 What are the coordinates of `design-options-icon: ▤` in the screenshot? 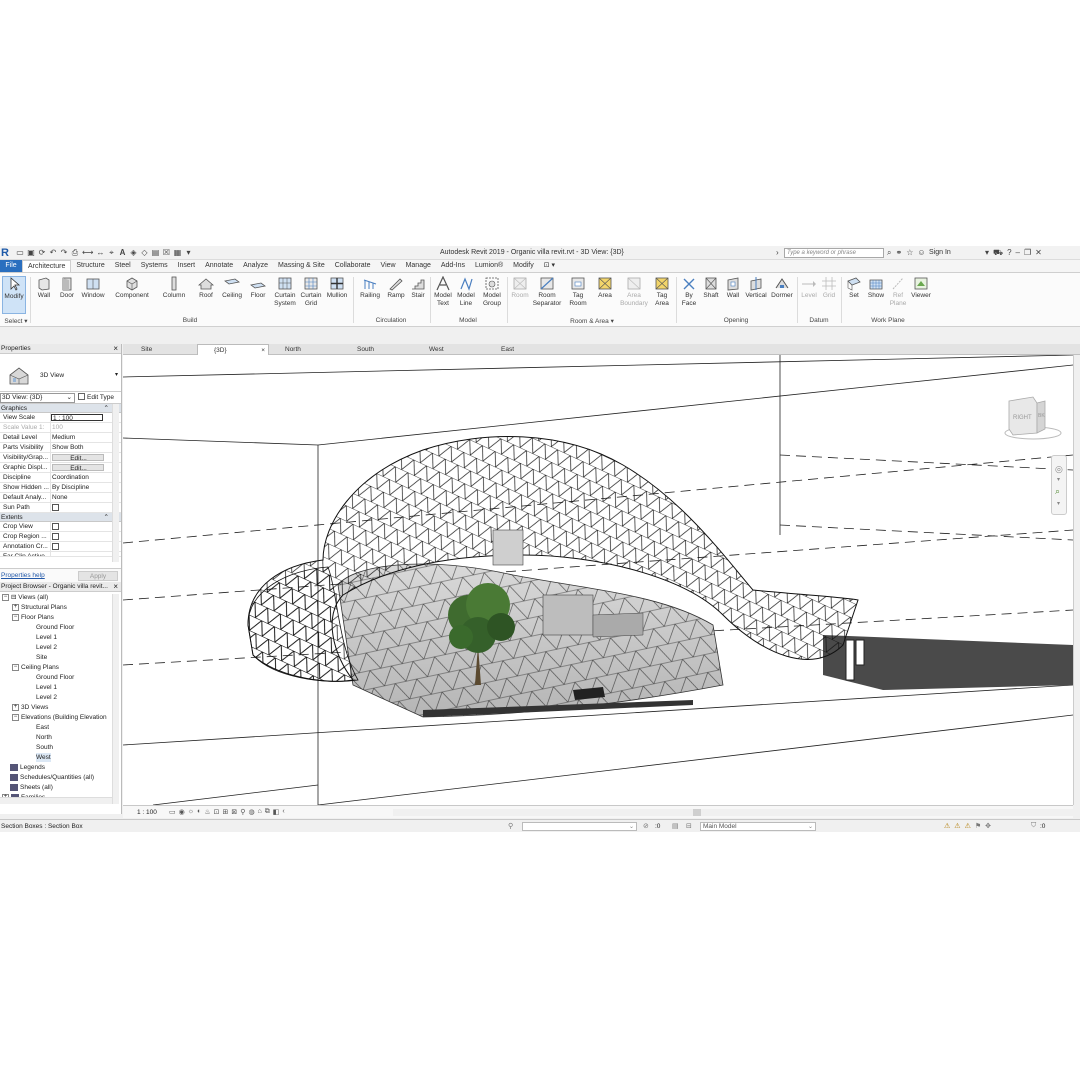 It's located at (675, 826).